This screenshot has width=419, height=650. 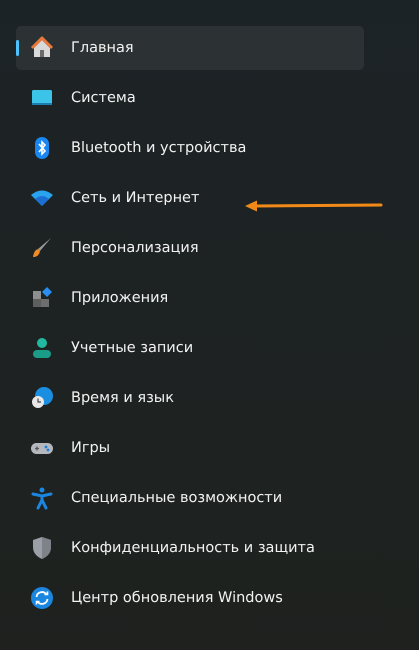 I want to click on accessibility-icon, so click(x=42, y=498).